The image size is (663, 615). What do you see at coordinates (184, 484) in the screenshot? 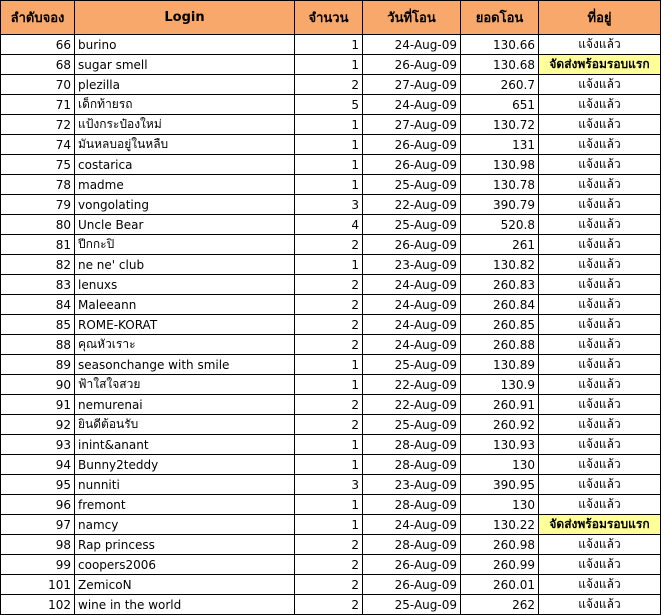
I see `login-cell: nunniti` at bounding box center [184, 484].